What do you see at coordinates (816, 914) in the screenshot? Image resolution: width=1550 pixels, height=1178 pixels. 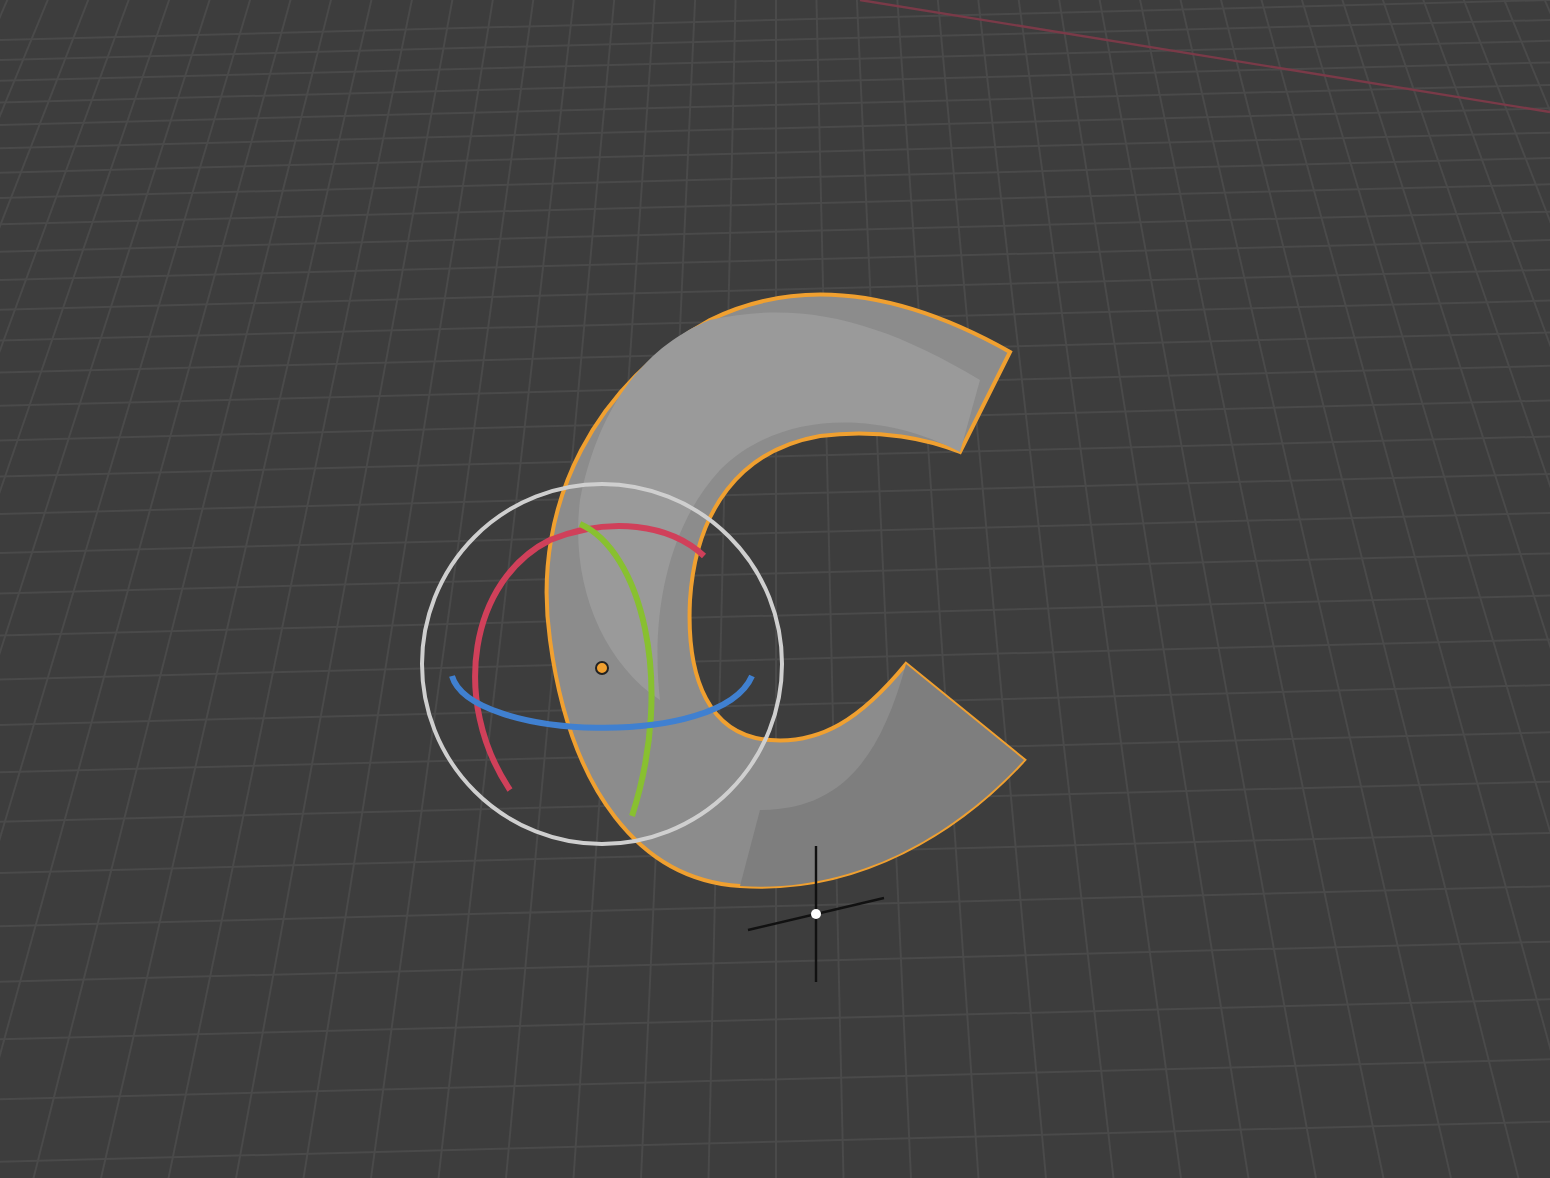 I see `3d-cursor-icon` at bounding box center [816, 914].